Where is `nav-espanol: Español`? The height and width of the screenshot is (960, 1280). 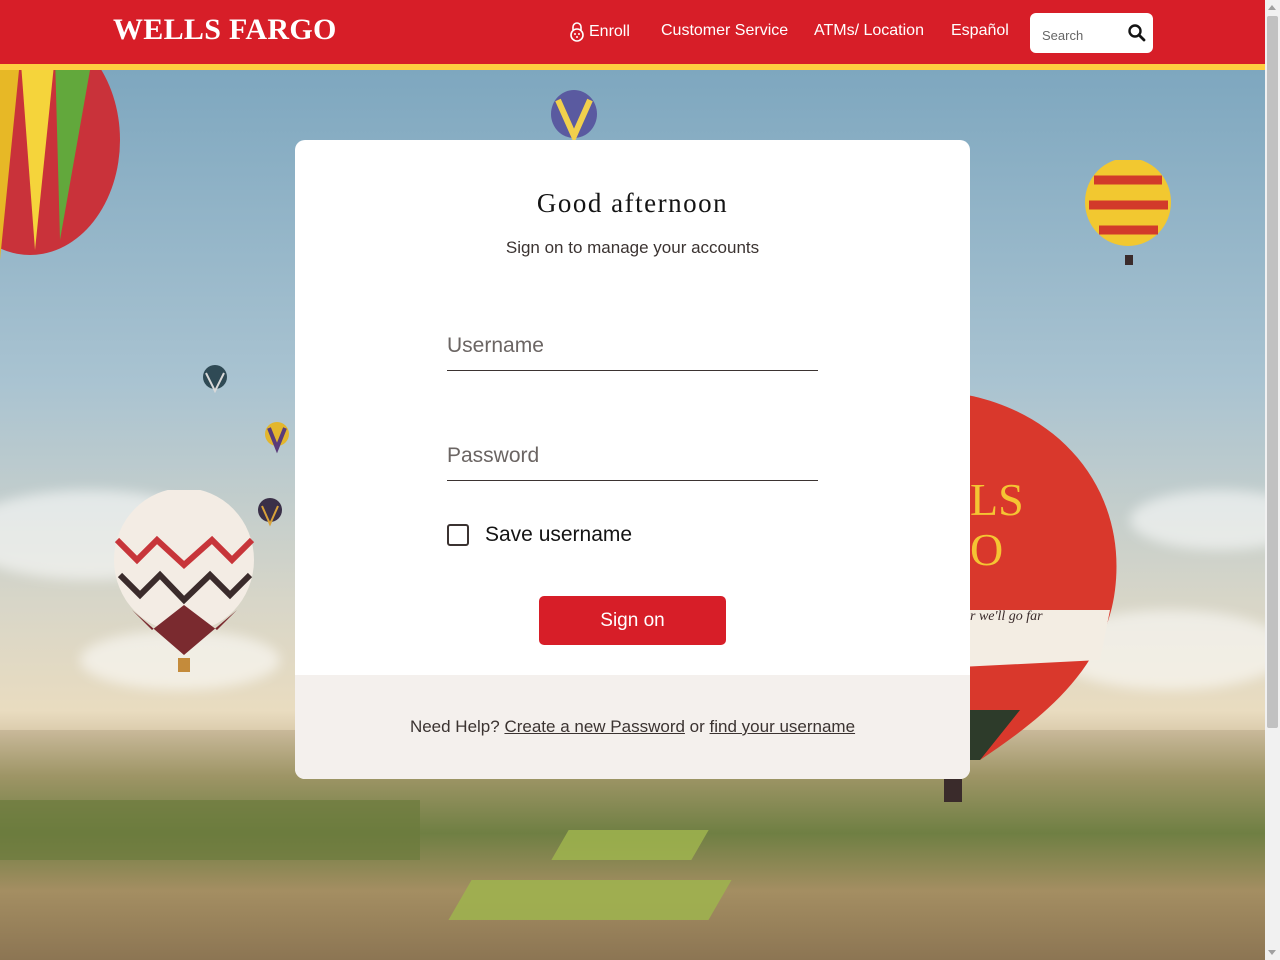 nav-espanol: Español is located at coordinates (980, 31).